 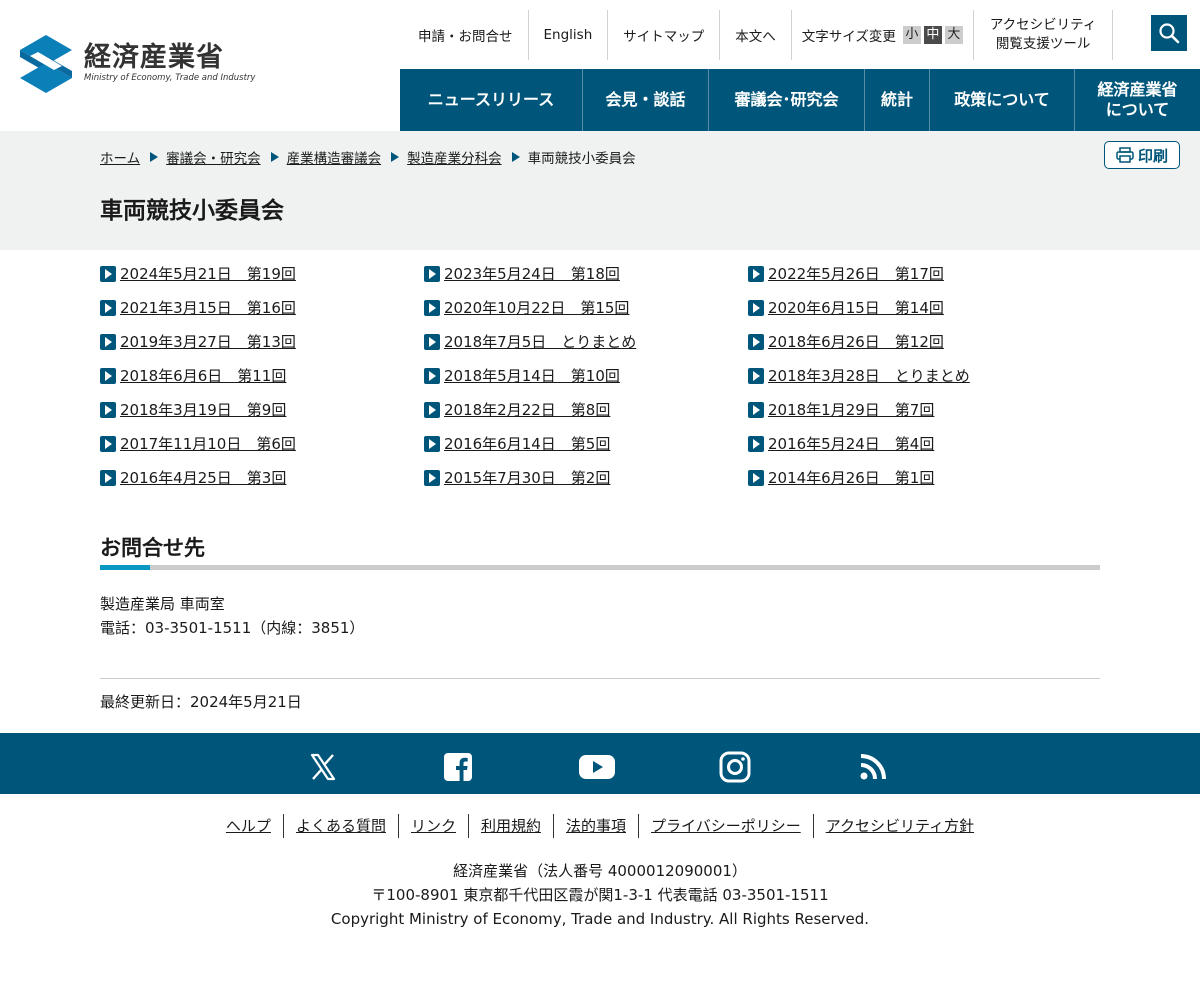 I want to click on printer-icon, so click(x=1125, y=155).